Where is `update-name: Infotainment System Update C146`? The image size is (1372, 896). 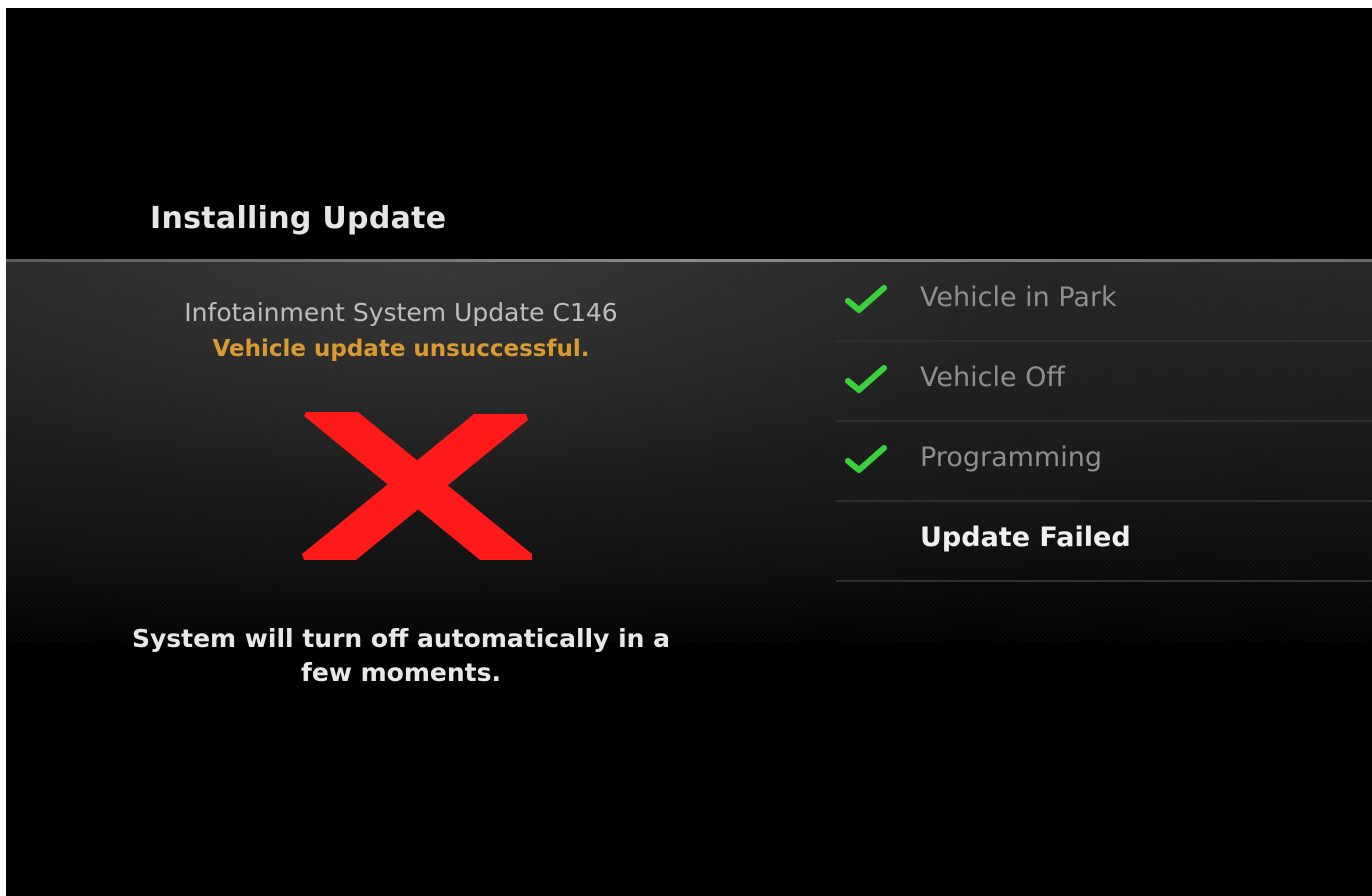 update-name: Infotainment System Update C146 is located at coordinates (401, 312).